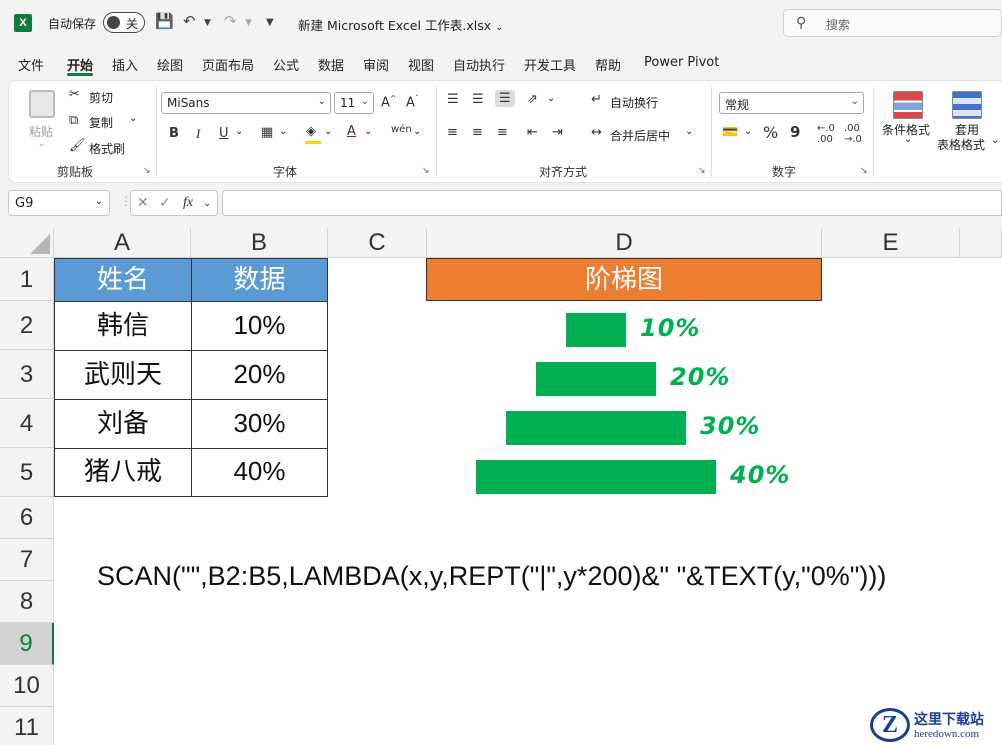 This screenshot has width=1002, height=745. What do you see at coordinates (311, 131) in the screenshot?
I see `fill-color-icon: ◈` at bounding box center [311, 131].